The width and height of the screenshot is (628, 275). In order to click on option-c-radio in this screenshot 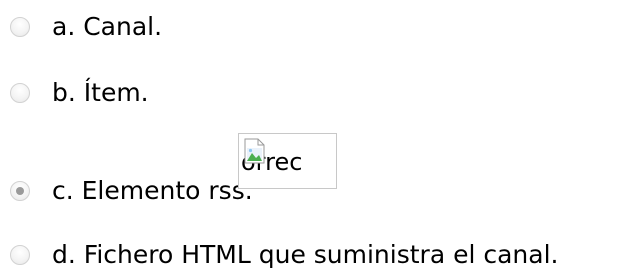, I will do `click(20, 191)`.